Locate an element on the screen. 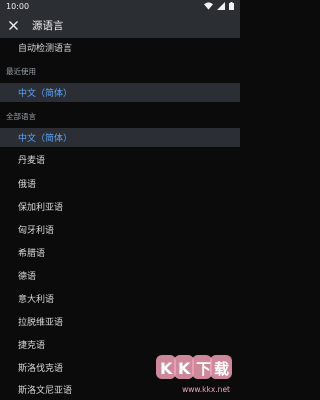  language-item-label: 意大利语 is located at coordinates (36, 300).